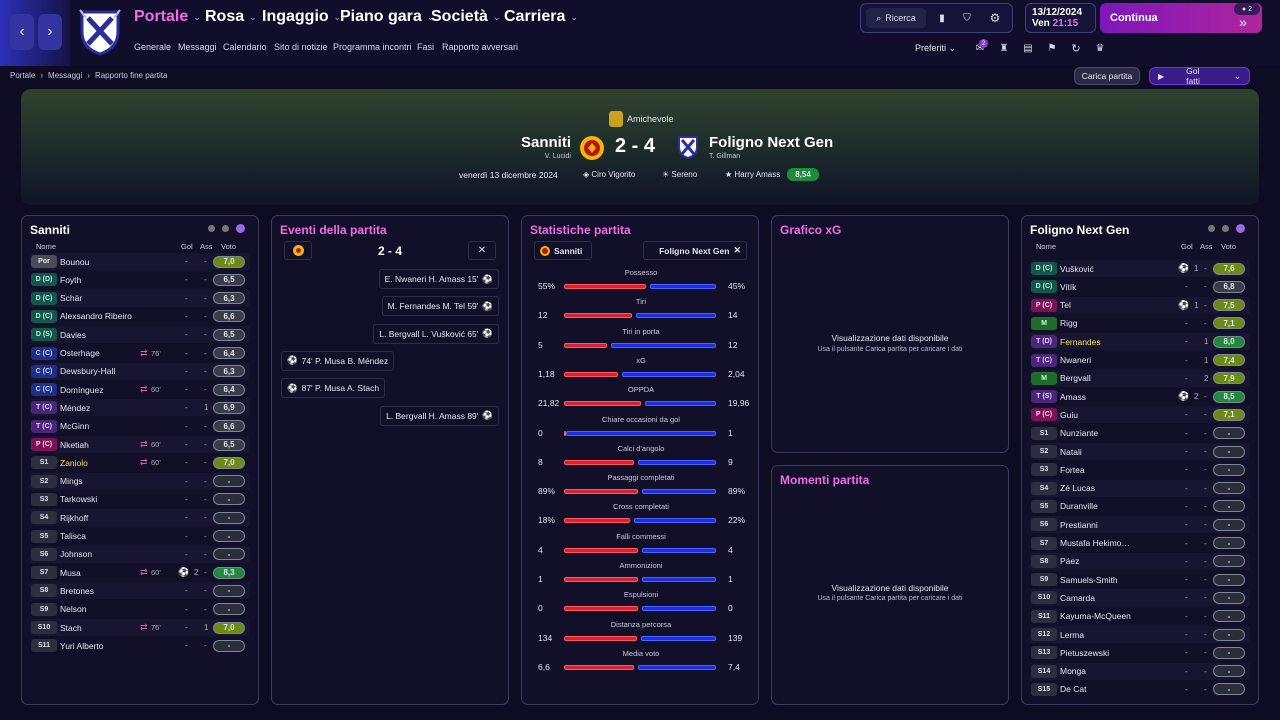 The width and height of the screenshot is (1280, 720). Describe the element at coordinates (71, 481) in the screenshot. I see `player-name: Mings` at that location.